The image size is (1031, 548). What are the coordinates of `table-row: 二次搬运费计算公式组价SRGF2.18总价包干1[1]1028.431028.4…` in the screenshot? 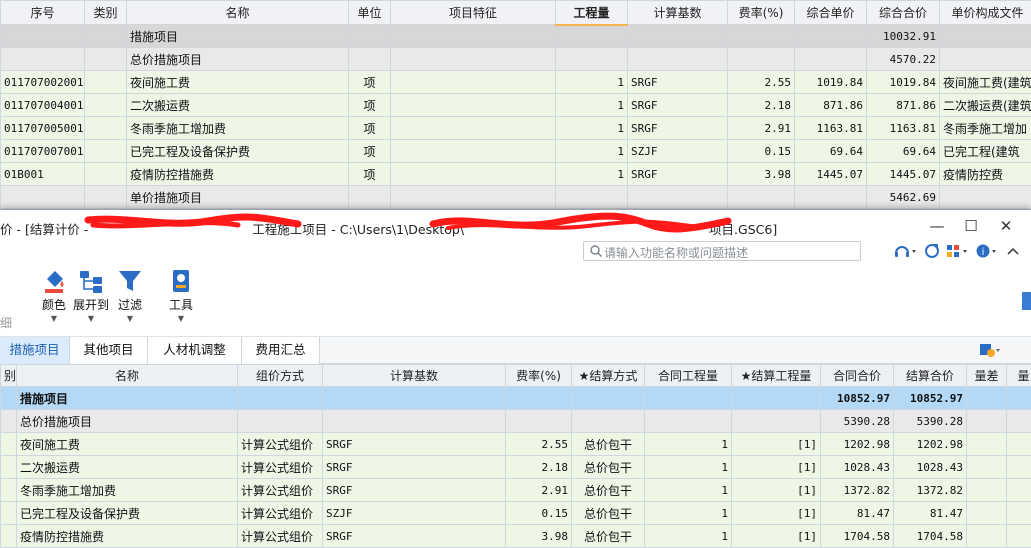 It's located at (516, 467).